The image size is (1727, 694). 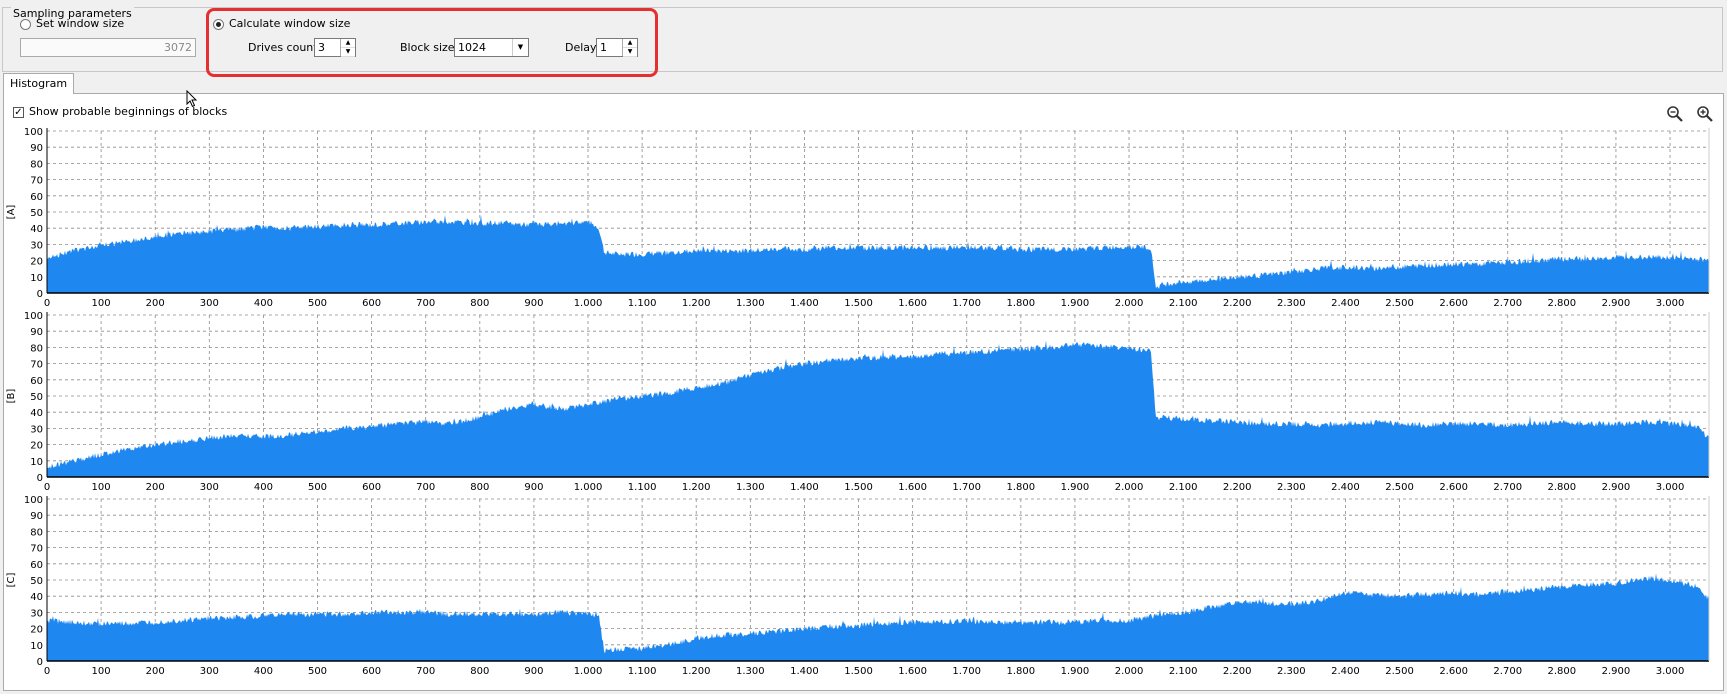 I want to click on x-tick-label: 700, so click(x=425, y=303).